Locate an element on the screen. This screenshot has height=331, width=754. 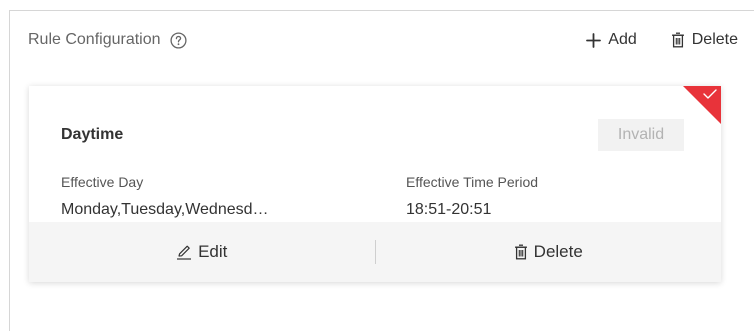
pencil-icon is located at coordinates (184, 252).